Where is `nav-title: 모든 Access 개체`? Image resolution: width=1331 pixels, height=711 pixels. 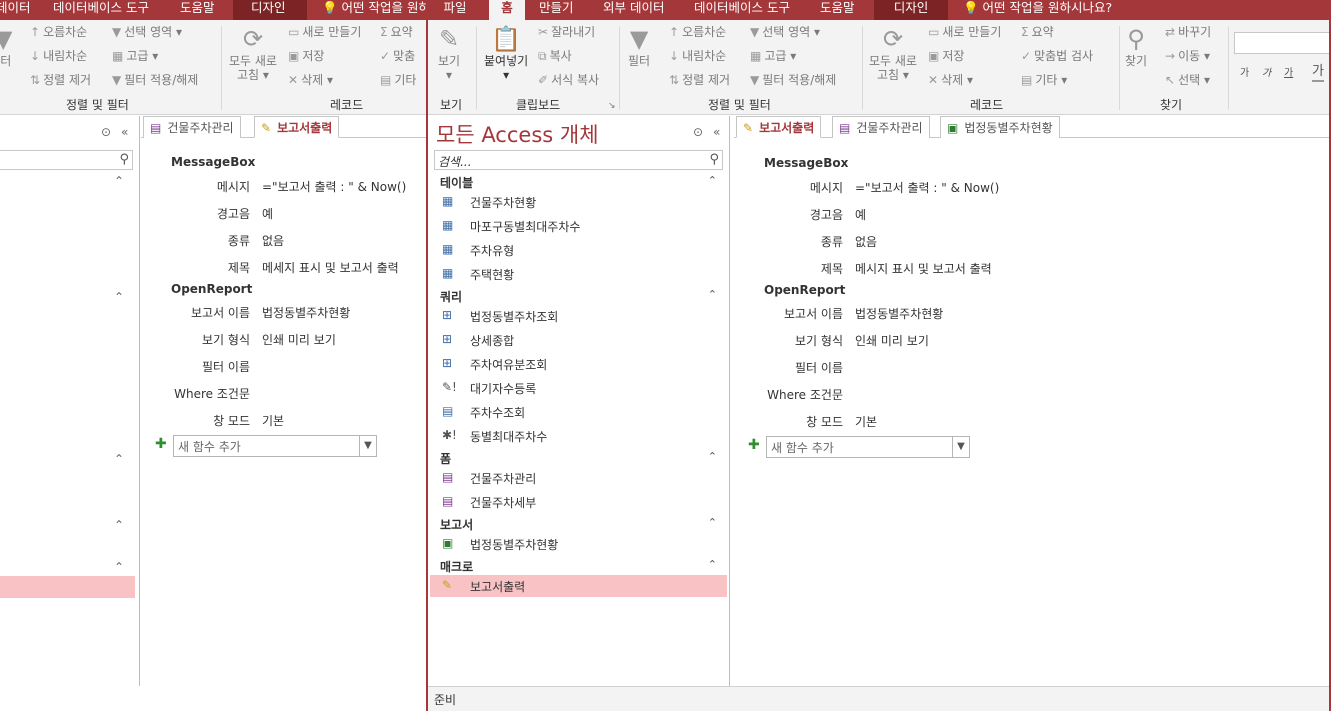 nav-title: 모든 Access 개체 is located at coordinates (517, 134).